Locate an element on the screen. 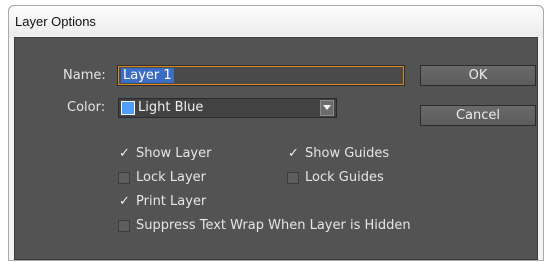  show-guides-label: Show Guides is located at coordinates (347, 153).